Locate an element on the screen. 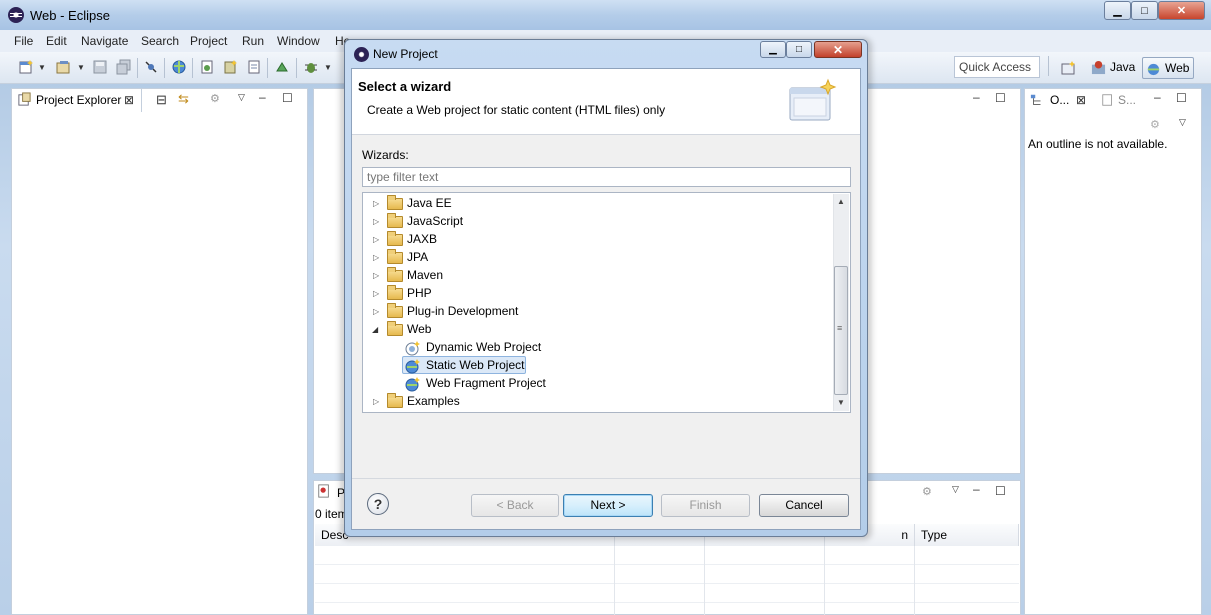 The image size is (1211, 615). menu-navigate: Navigate is located at coordinates (104, 41).